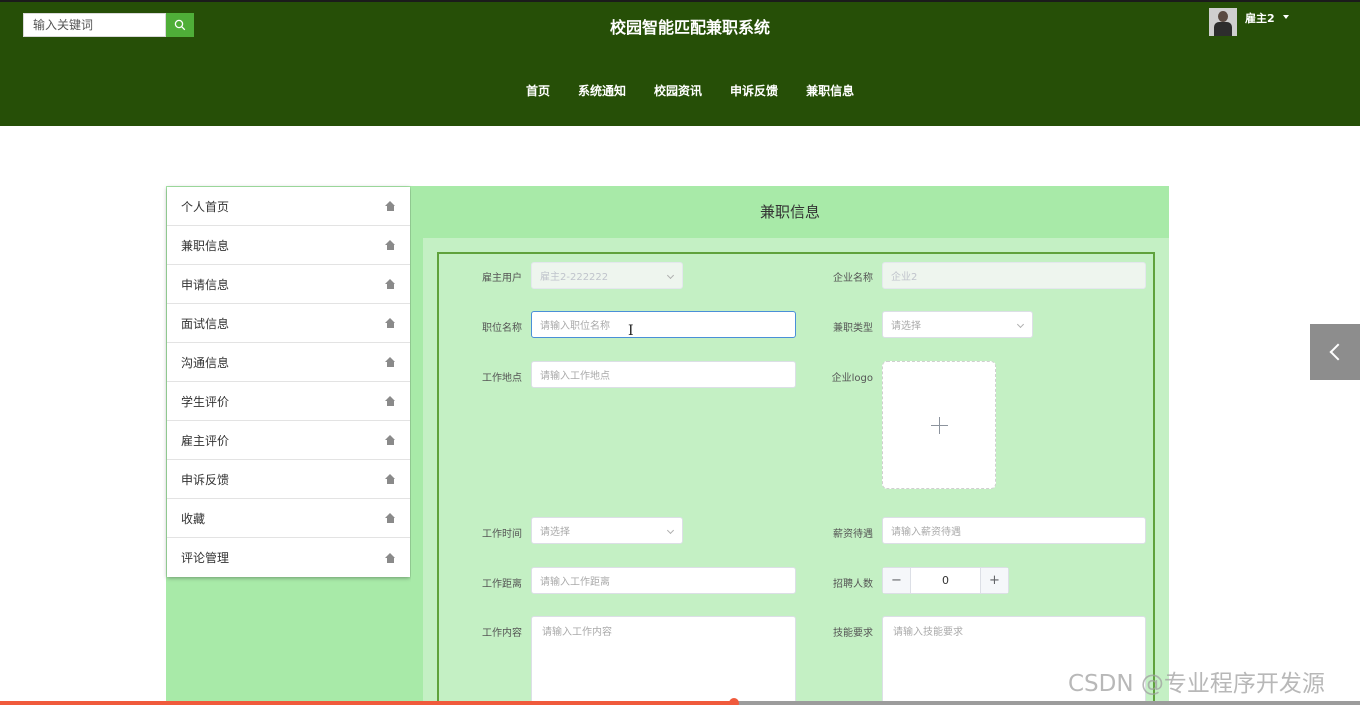 The width and height of the screenshot is (1360, 705). I want to click on work-location-label: 工作地点, so click(502, 378).